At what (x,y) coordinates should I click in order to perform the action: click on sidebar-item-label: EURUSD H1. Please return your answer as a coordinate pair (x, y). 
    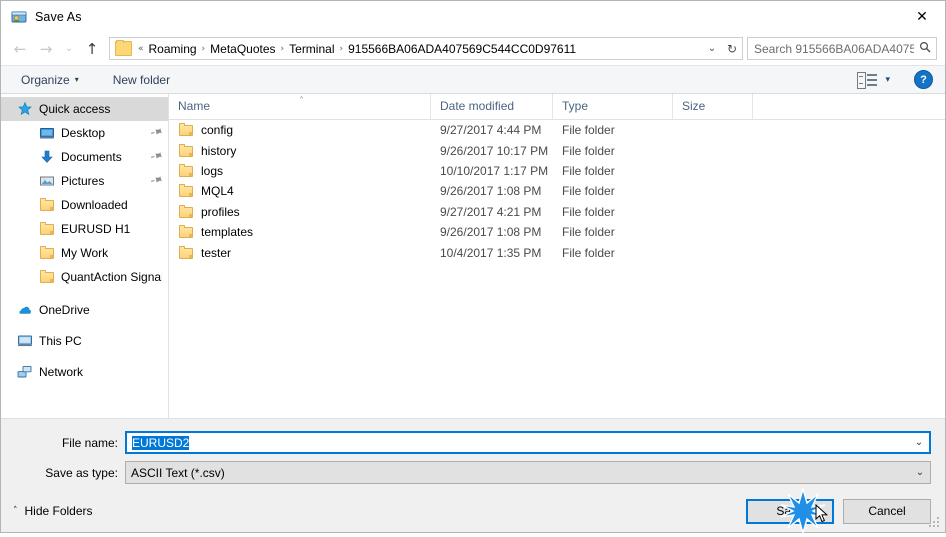
    Looking at the image, I should click on (96, 229).